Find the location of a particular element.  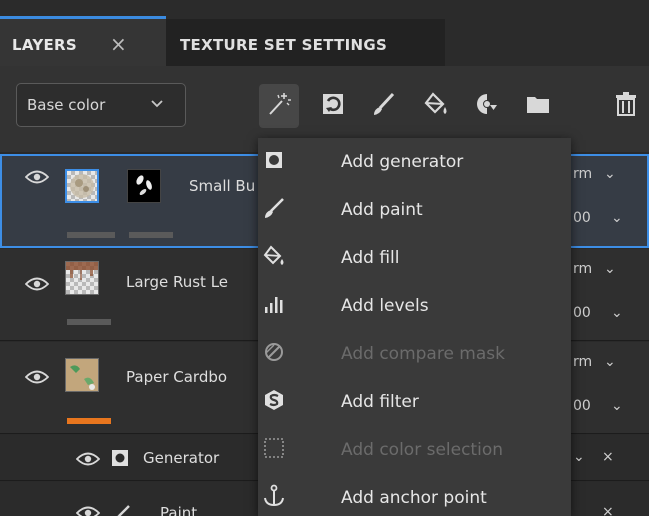

channel-select: Base color is located at coordinates (101, 105).